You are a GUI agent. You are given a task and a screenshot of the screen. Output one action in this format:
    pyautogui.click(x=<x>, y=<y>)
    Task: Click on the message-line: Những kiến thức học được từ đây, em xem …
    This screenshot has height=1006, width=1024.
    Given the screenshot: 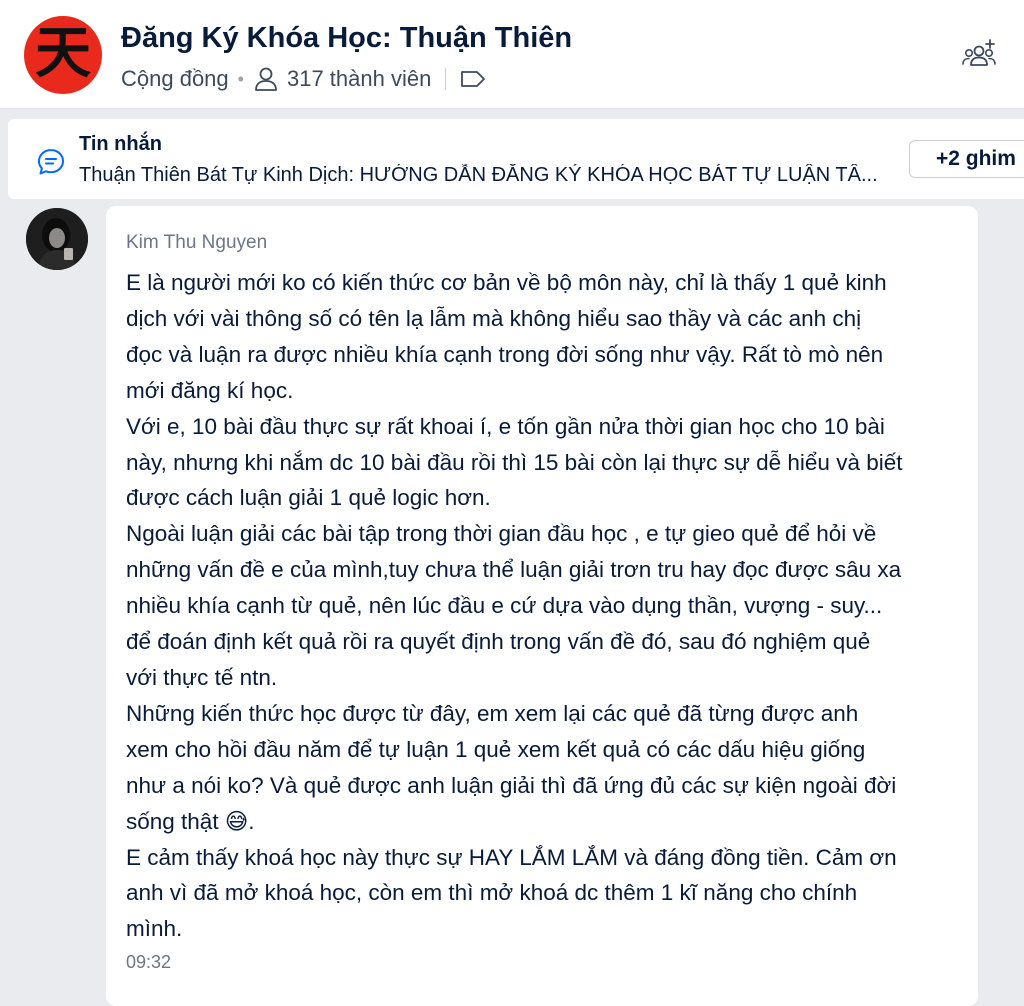 What is the action you would take?
    pyautogui.click(x=492, y=713)
    